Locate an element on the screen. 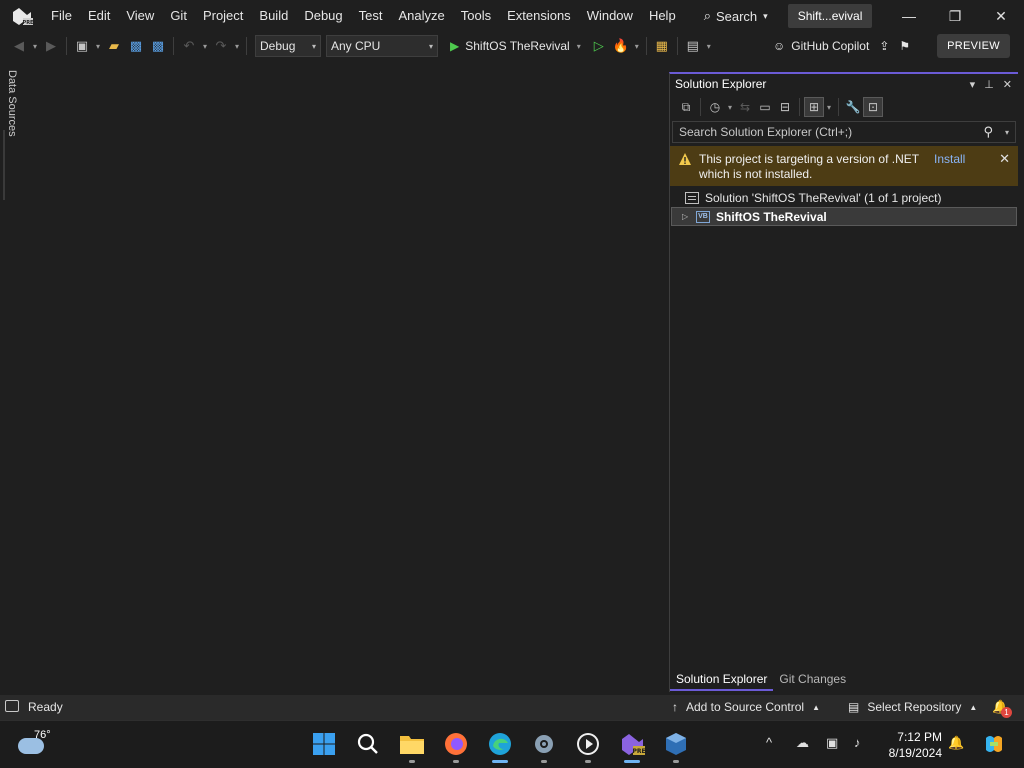 The height and width of the screenshot is (768, 1024). close-button: ✕ is located at coordinates (1001, 16).